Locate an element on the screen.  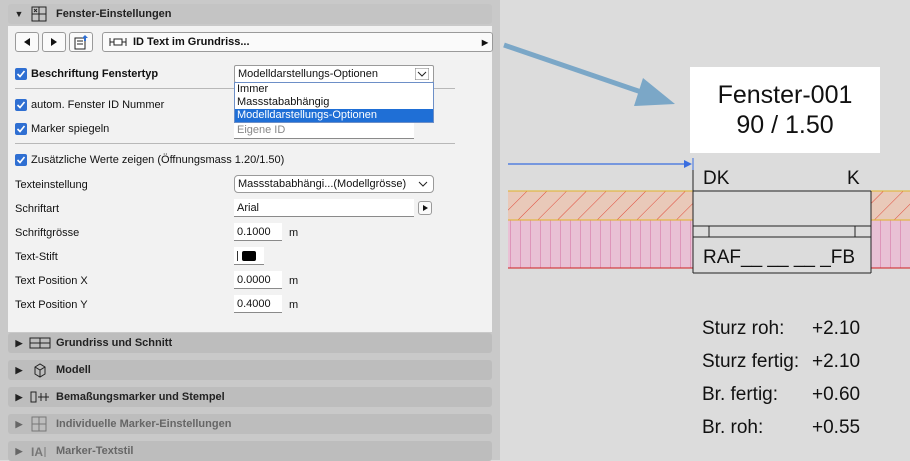
custom-marker-icon is located at coordinates (40, 424).